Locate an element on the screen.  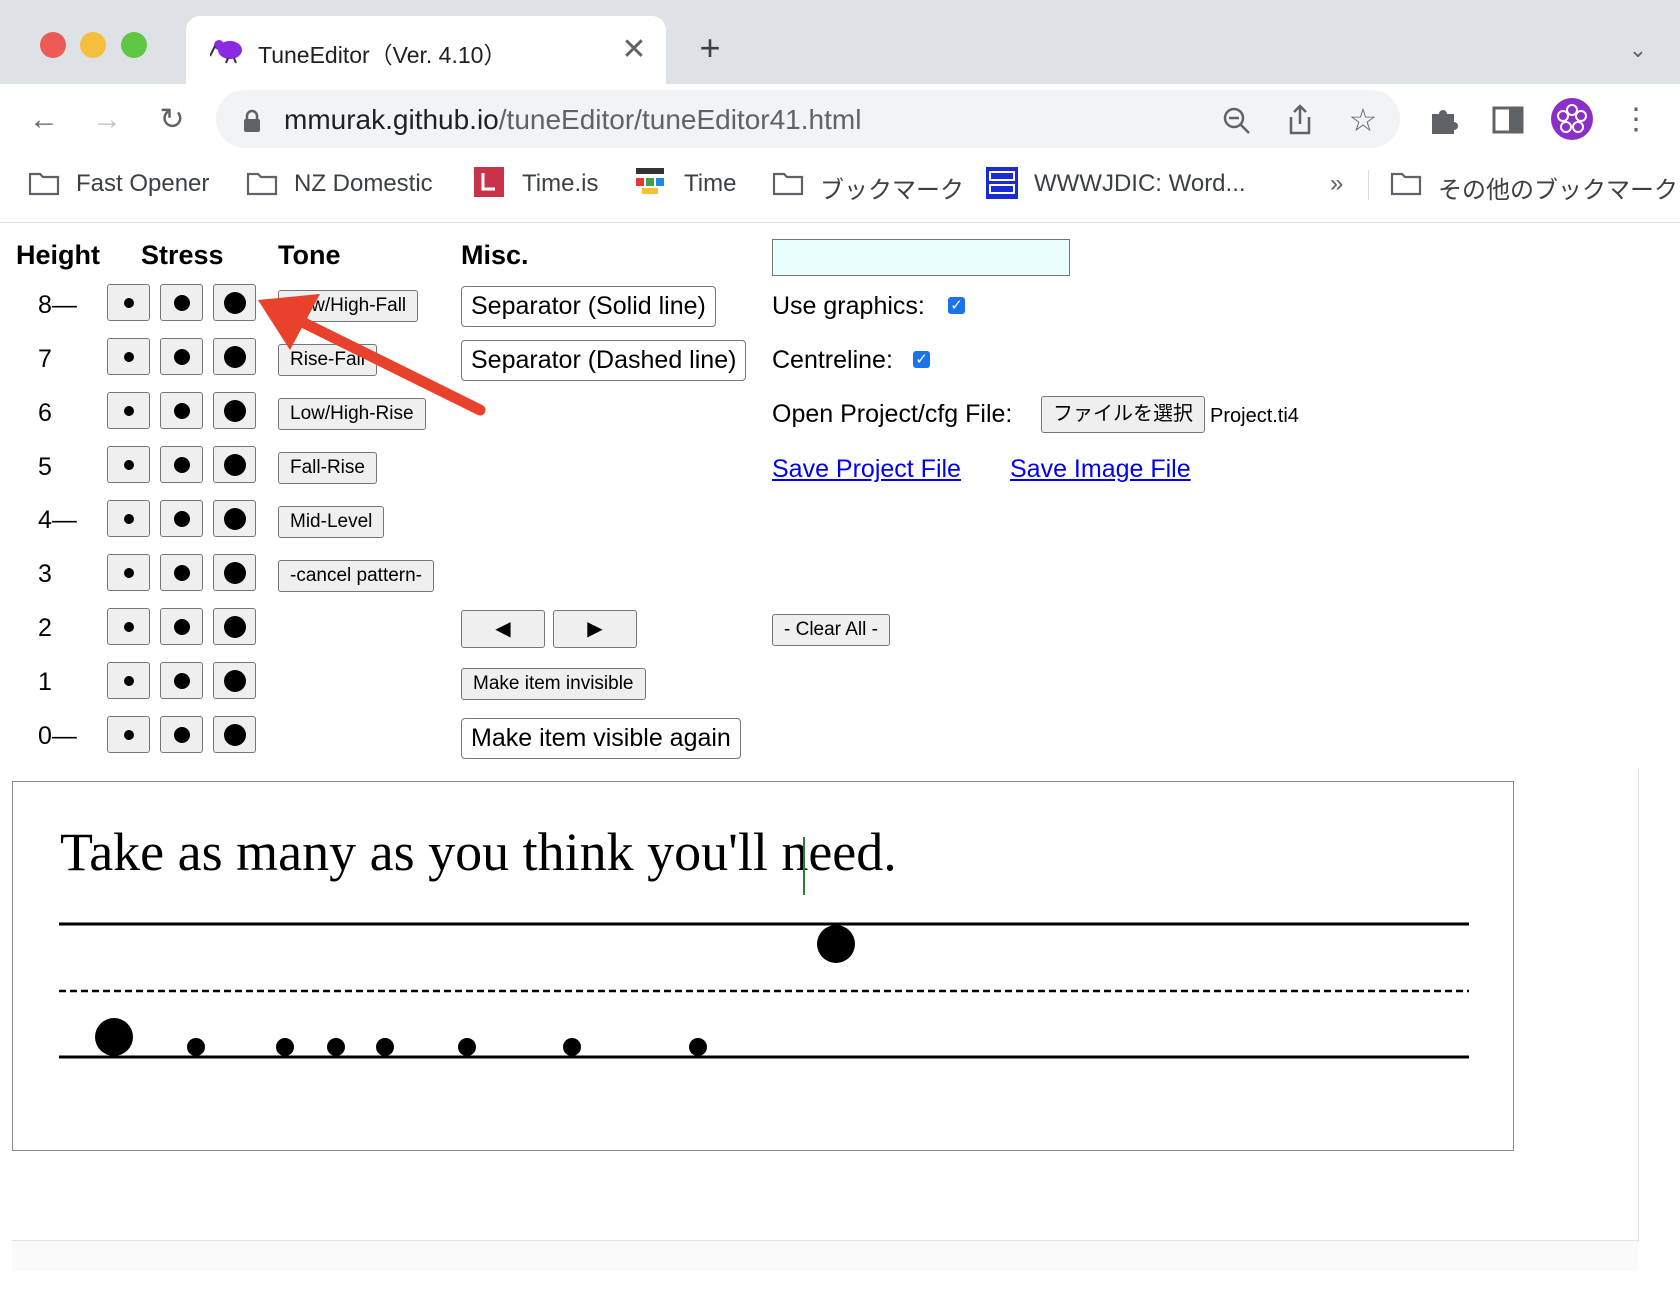
tone-header: Tone is located at coordinates (309, 255).